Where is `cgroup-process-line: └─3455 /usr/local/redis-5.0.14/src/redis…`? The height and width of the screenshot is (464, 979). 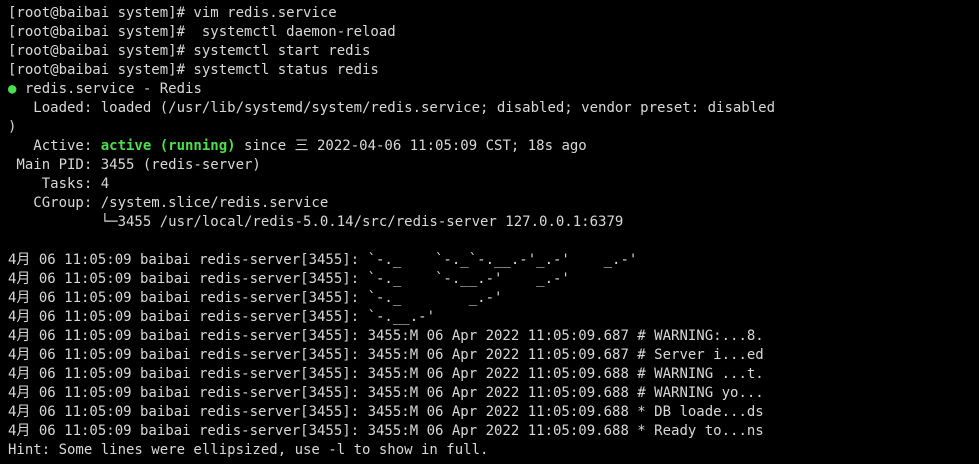 cgroup-process-line: └─3455 /usr/local/redis-5.0.14/src/redis… is located at coordinates (316, 222).